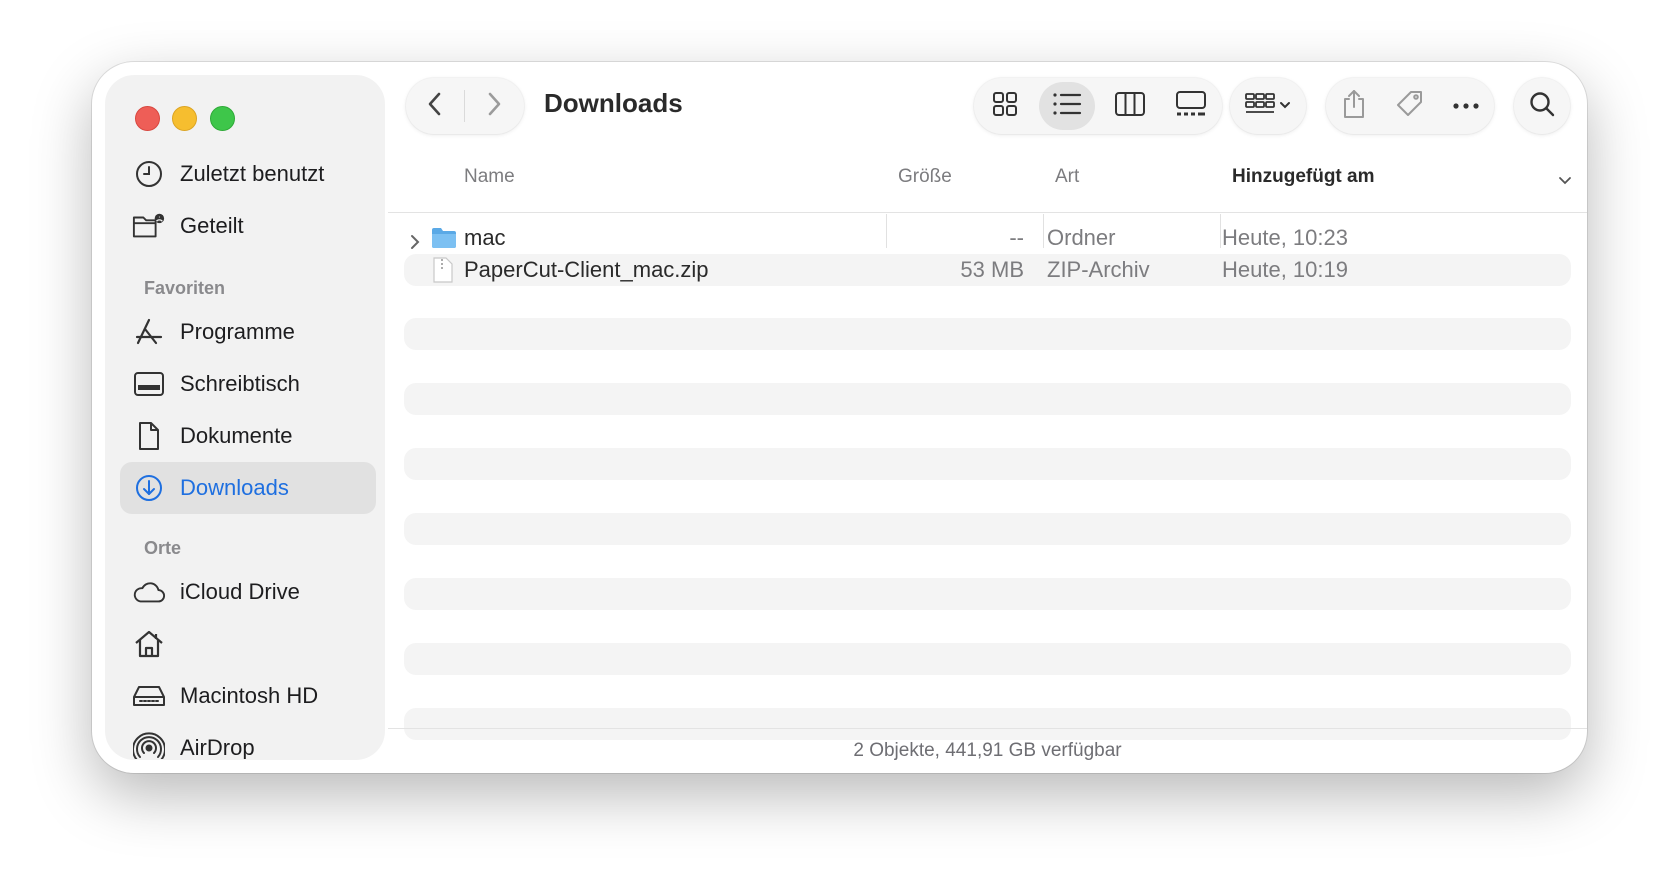 The height and width of the screenshot is (892, 1680). I want to click on sidebar-item-home, so click(248, 644).